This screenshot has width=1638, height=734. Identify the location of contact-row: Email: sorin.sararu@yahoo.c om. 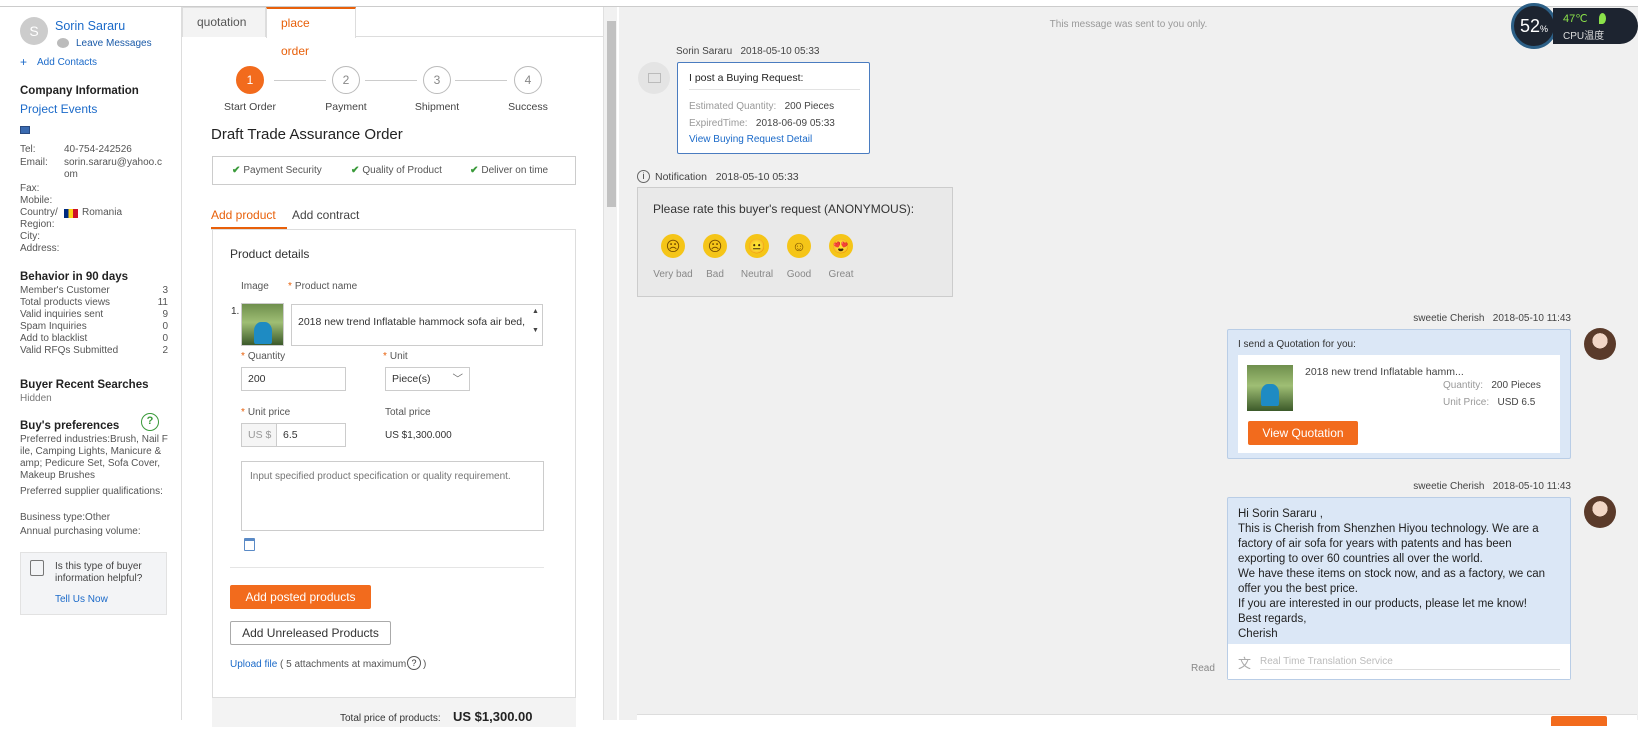
(95, 168).